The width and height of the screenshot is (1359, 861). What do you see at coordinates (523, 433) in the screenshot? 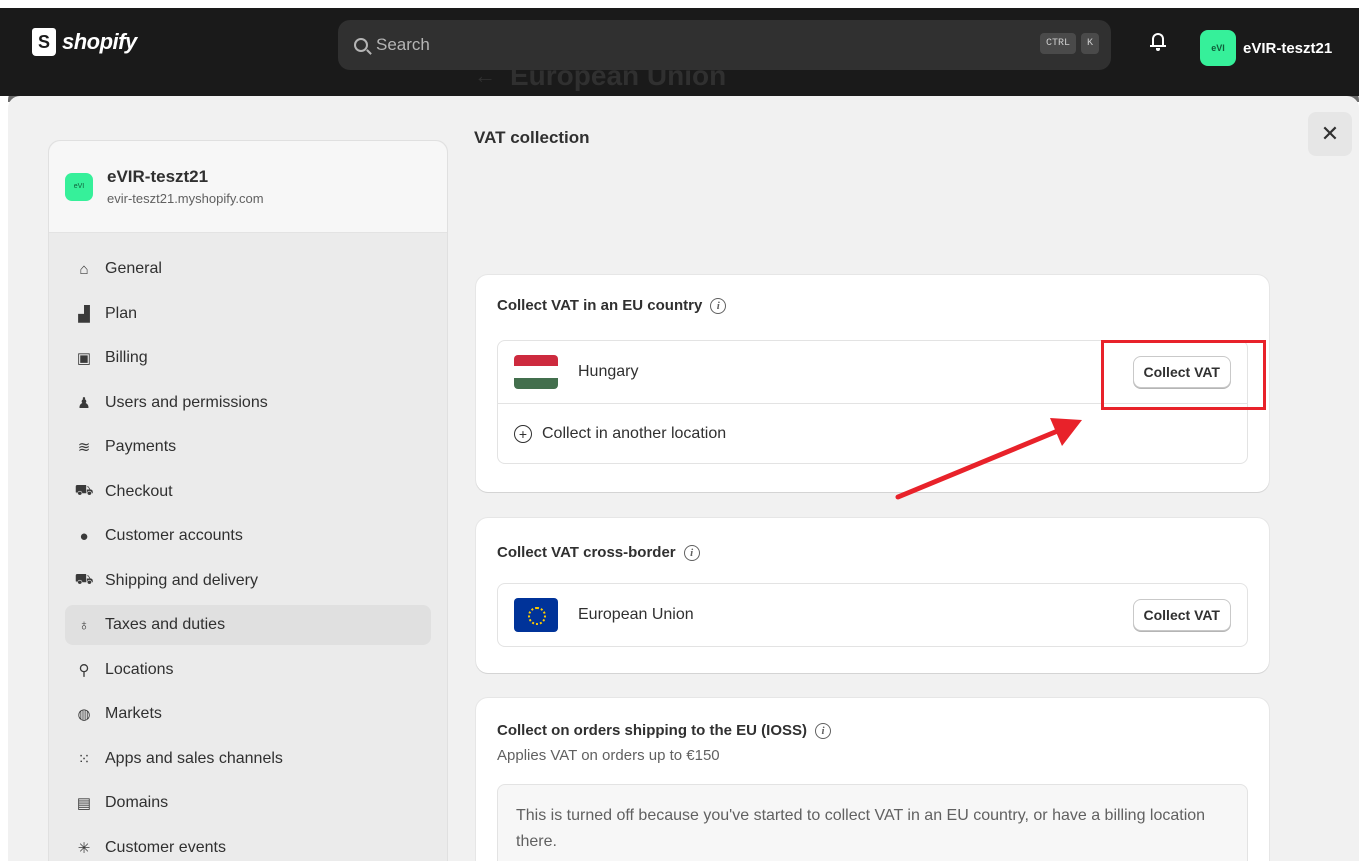
I see `add-circle-icon: +` at bounding box center [523, 433].